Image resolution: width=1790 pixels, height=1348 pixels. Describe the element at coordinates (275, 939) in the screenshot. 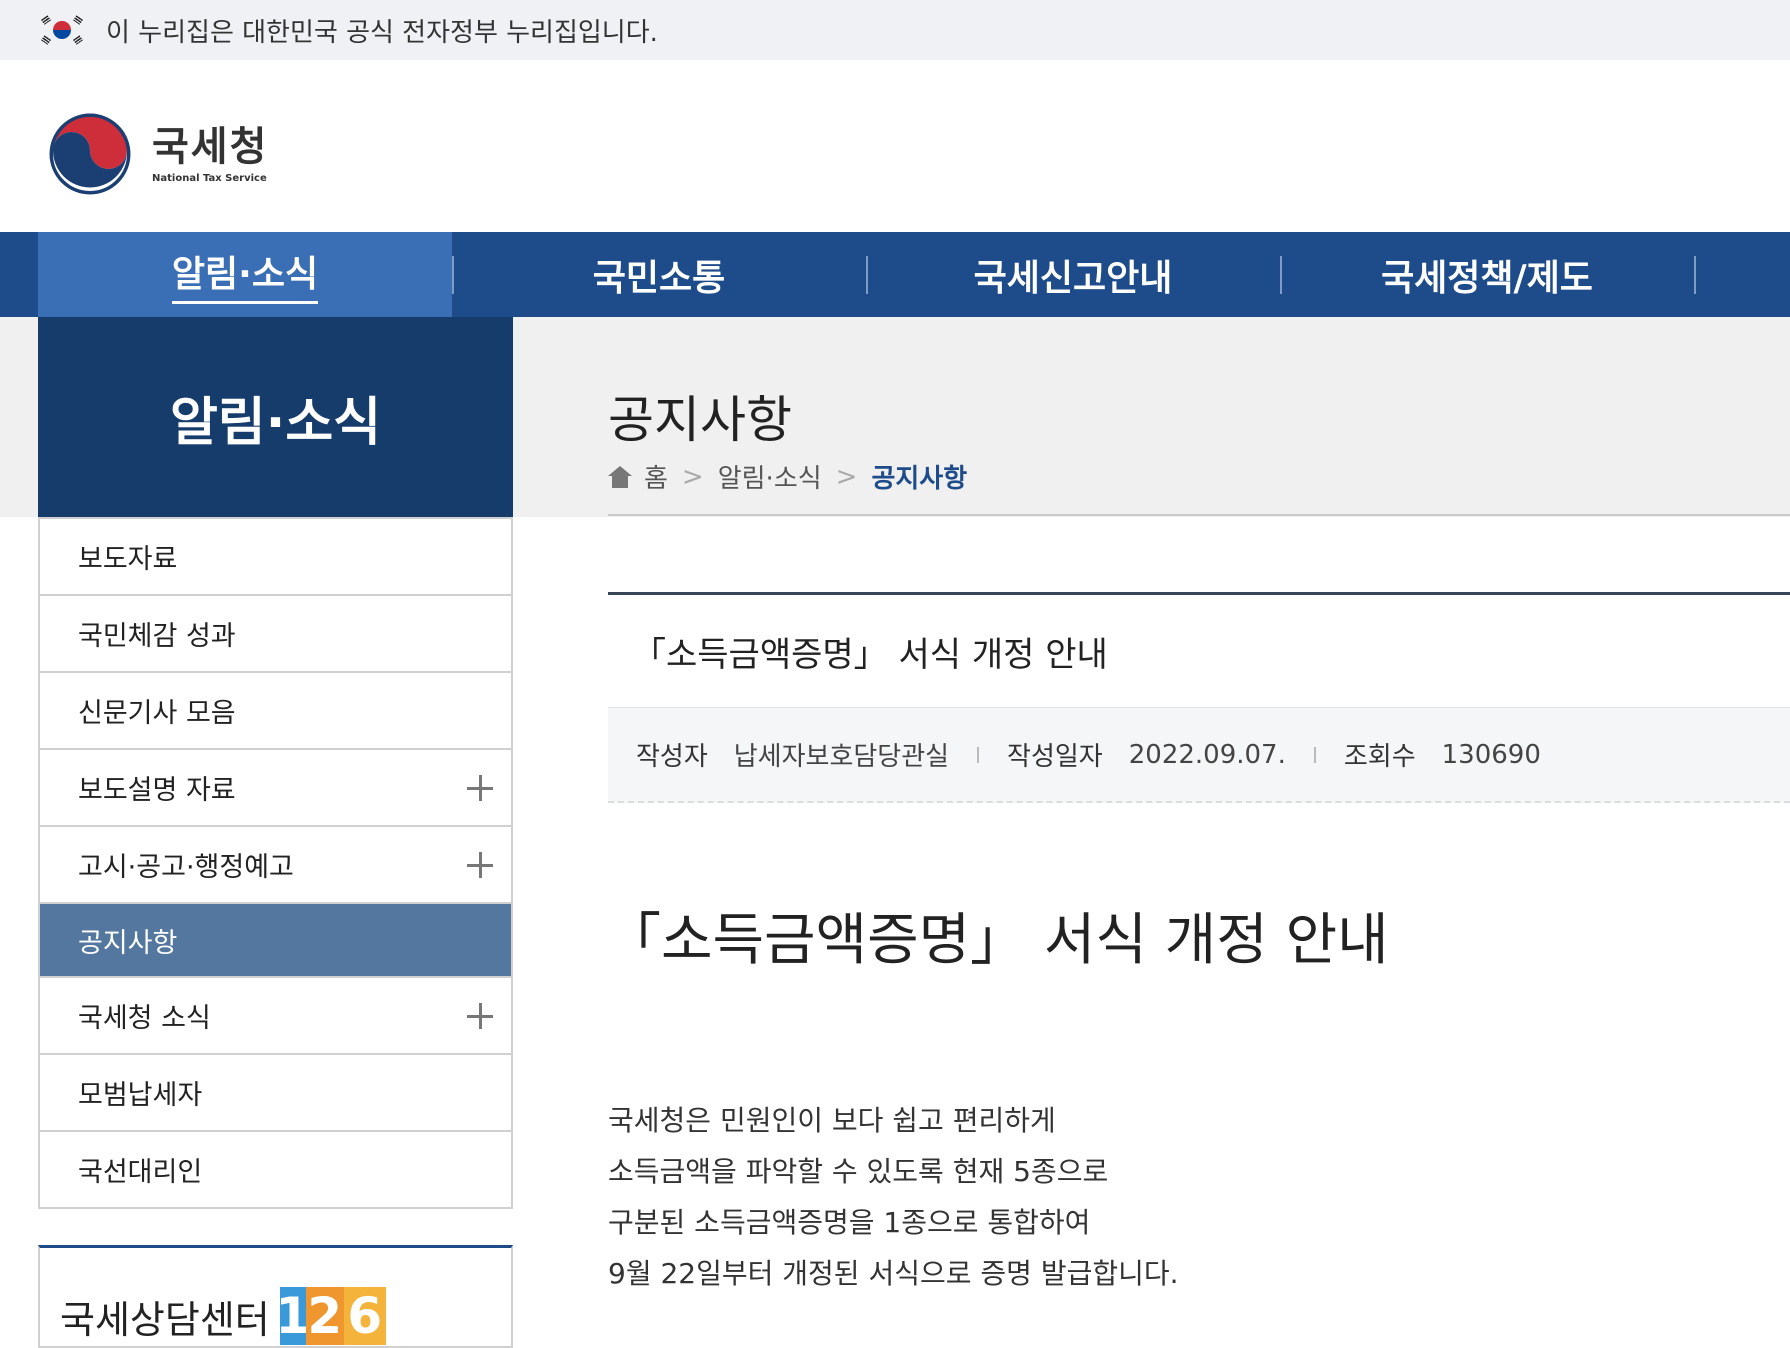

I see `sidebar-item-announcements: 공지사항` at that location.